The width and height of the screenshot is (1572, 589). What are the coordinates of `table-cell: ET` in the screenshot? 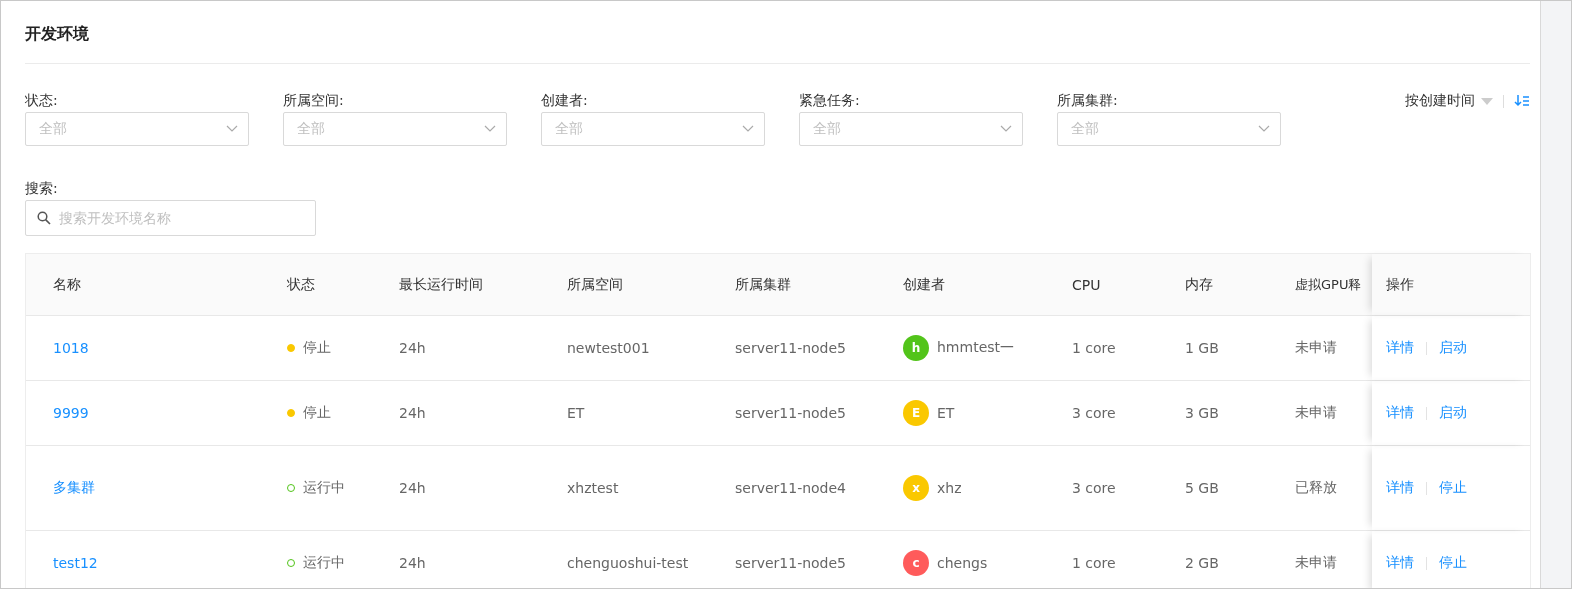 It's located at (576, 413).